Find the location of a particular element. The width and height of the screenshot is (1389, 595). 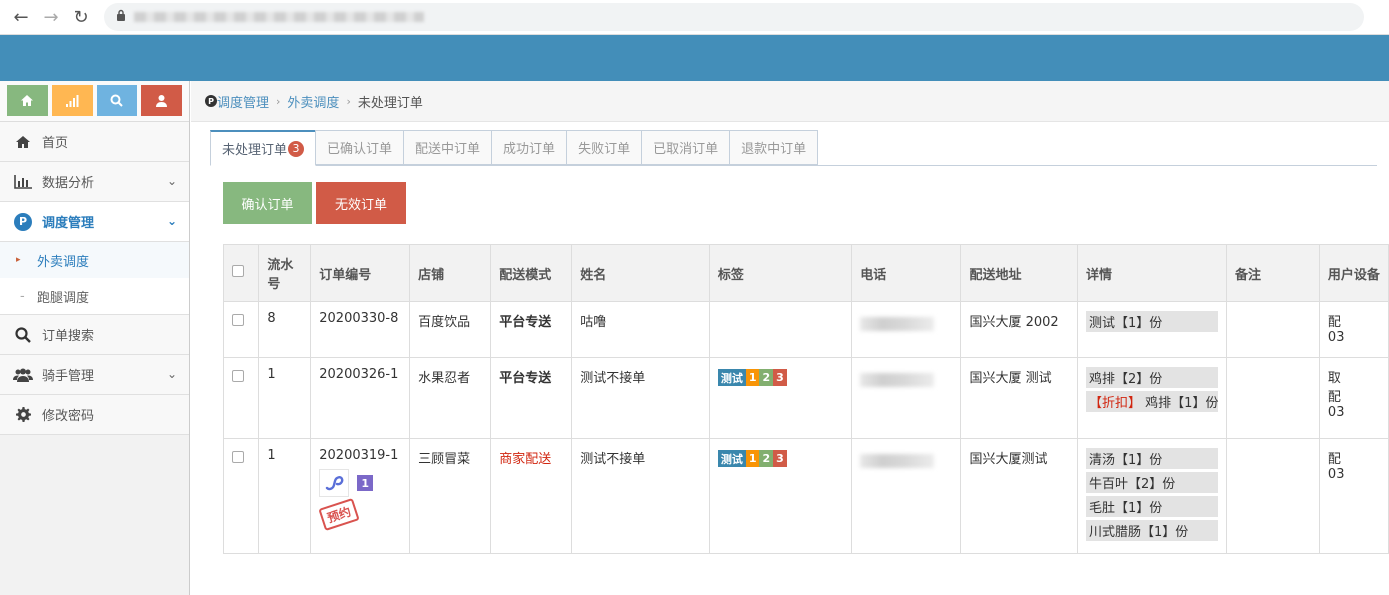

shortcut-search-button is located at coordinates (117, 100).